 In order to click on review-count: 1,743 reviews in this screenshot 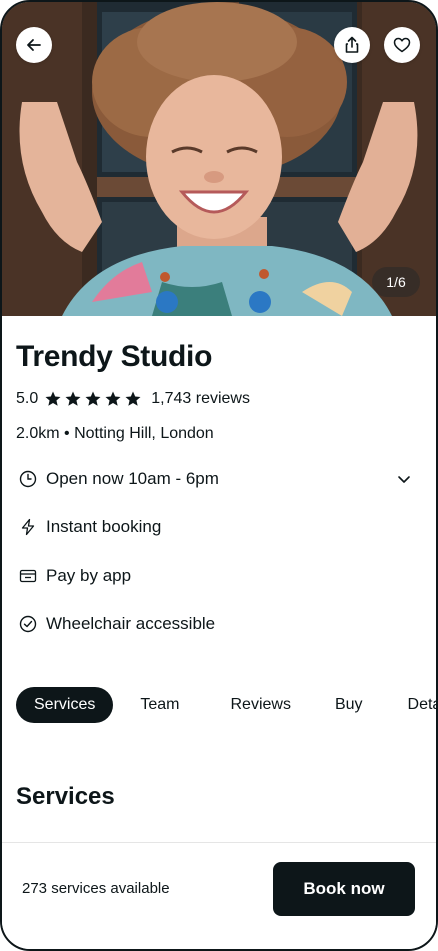, I will do `click(200, 398)`.